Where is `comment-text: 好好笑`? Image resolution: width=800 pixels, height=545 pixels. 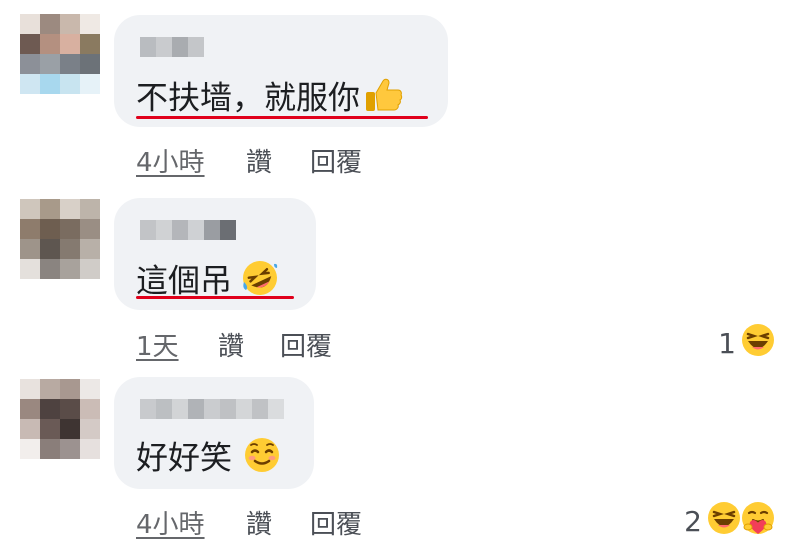
comment-text: 好好笑 is located at coordinates (209, 459).